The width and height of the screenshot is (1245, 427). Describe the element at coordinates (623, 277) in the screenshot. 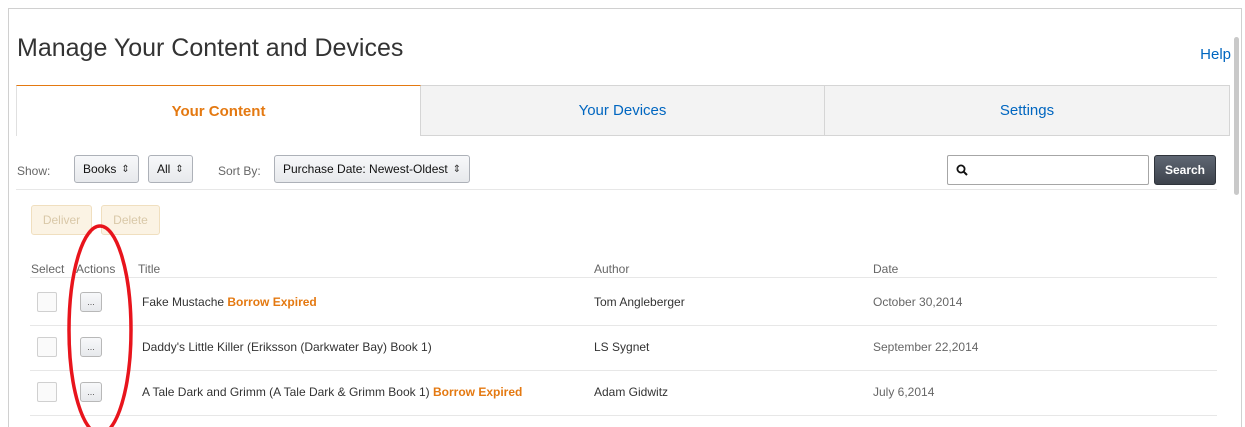

I see `header-divider` at that location.